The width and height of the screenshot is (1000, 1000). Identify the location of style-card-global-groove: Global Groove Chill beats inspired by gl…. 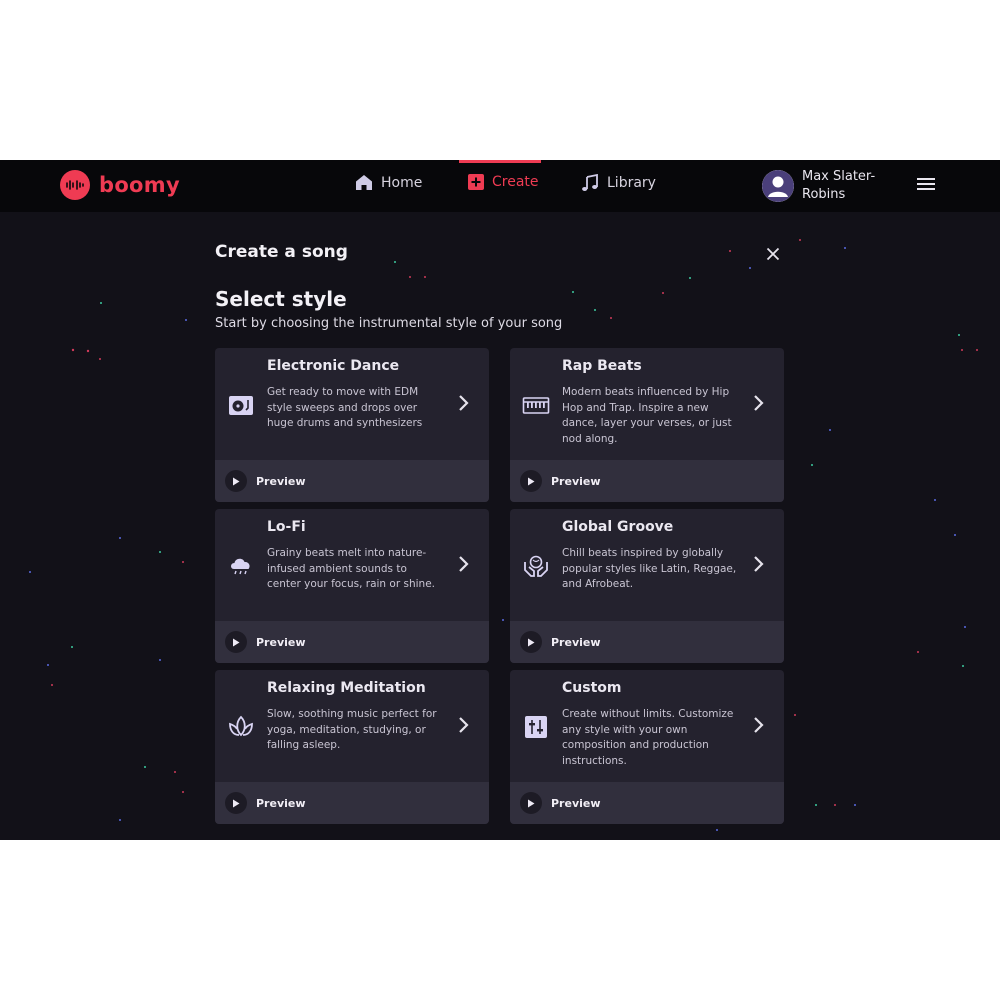
(647, 586).